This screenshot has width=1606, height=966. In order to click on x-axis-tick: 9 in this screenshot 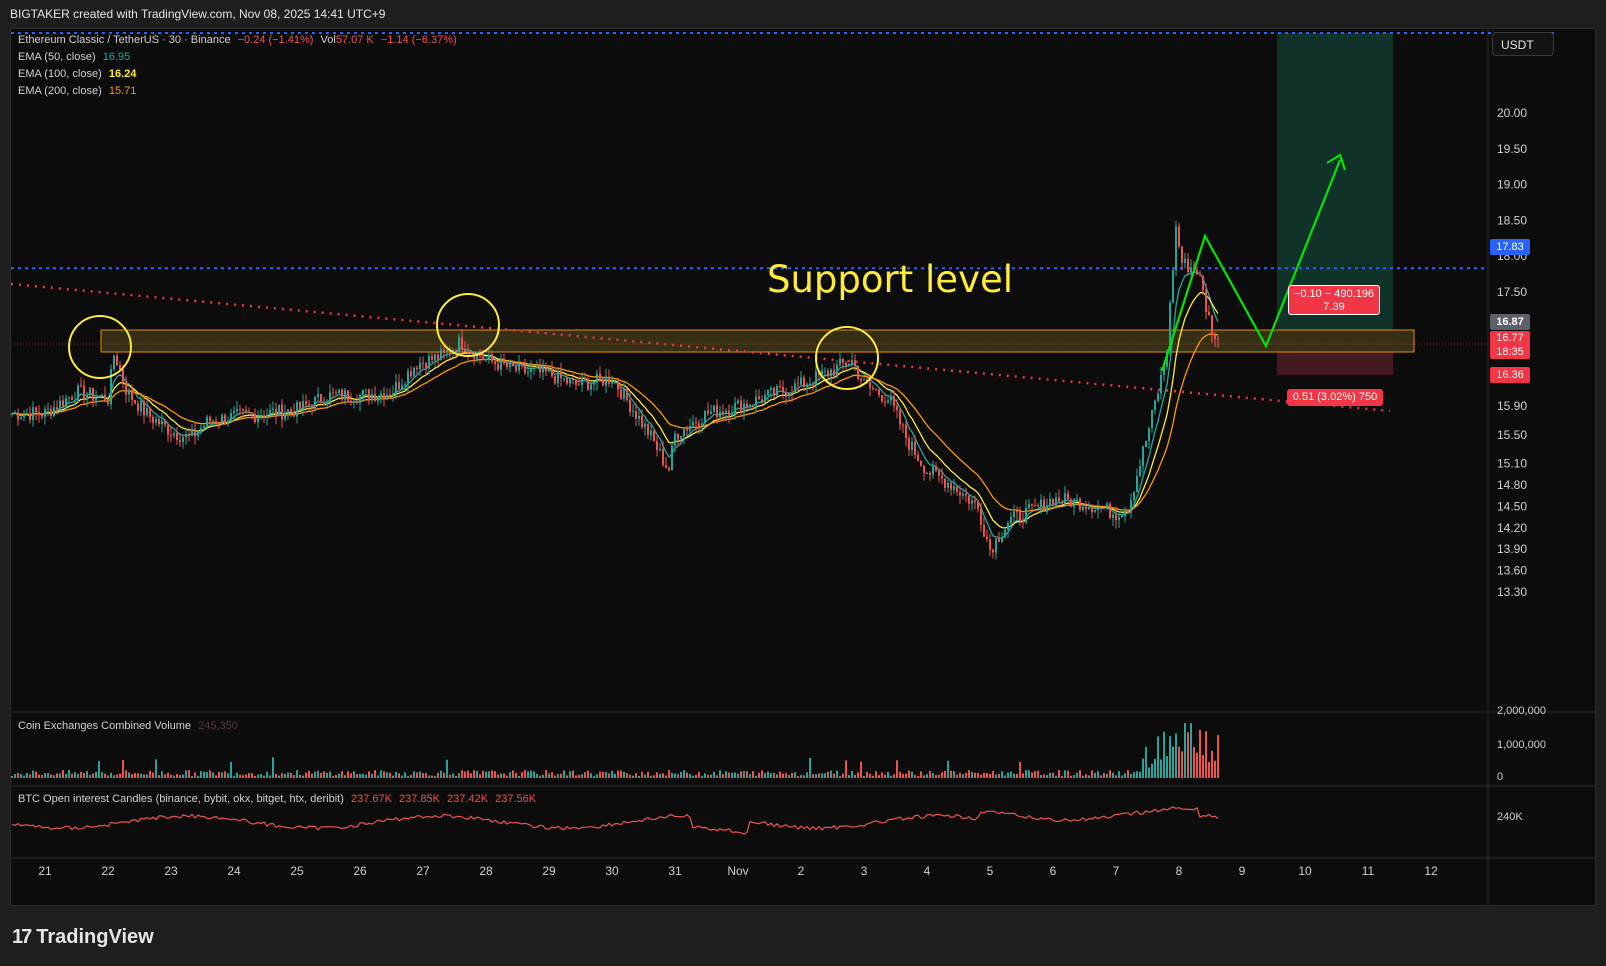, I will do `click(1242, 871)`.